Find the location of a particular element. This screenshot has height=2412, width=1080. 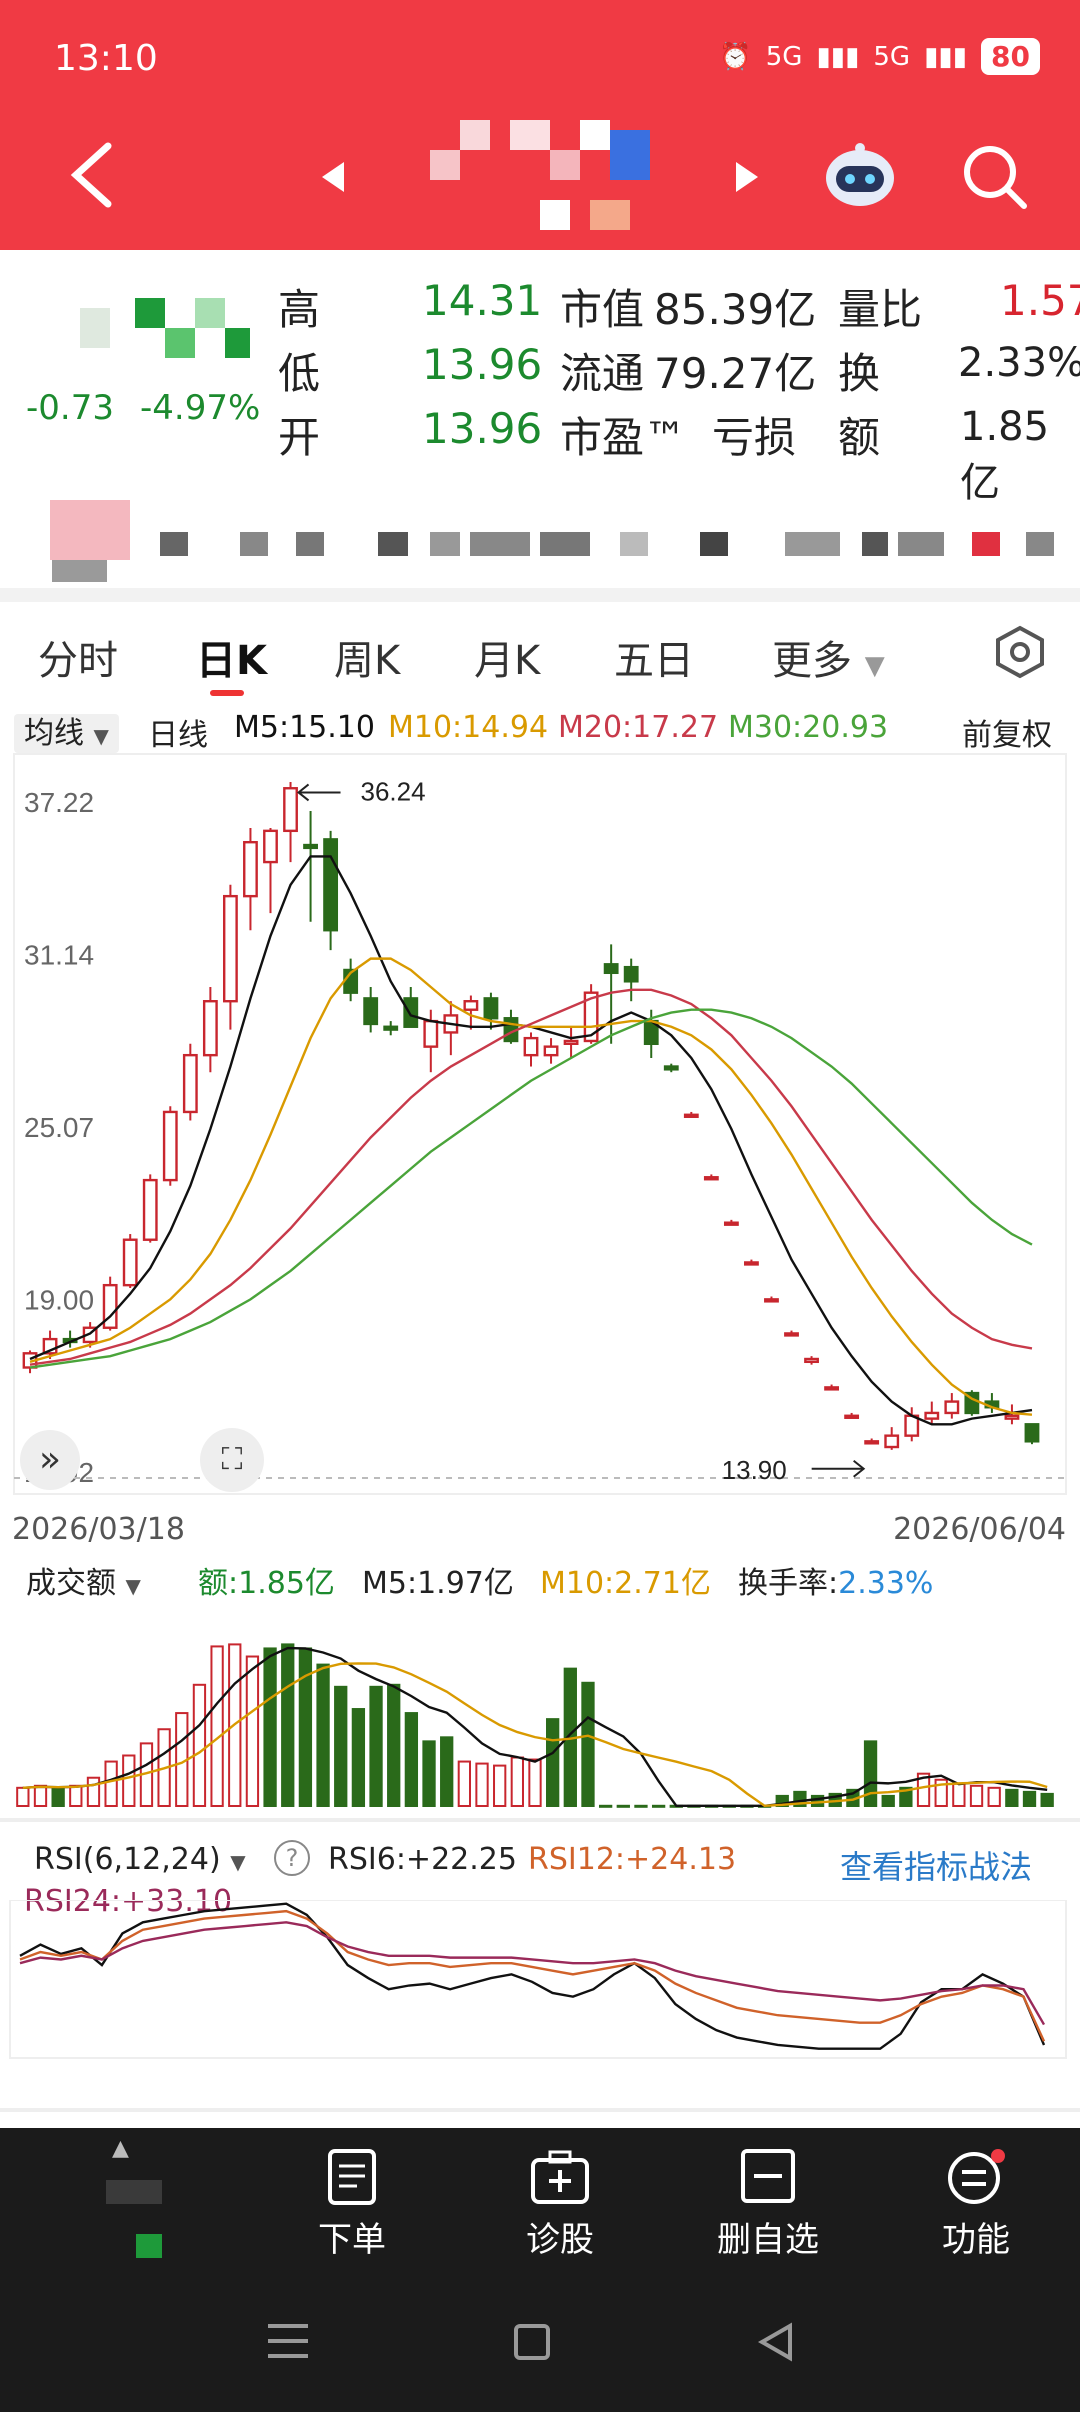

change-value: -0.73 is located at coordinates (70, 408).